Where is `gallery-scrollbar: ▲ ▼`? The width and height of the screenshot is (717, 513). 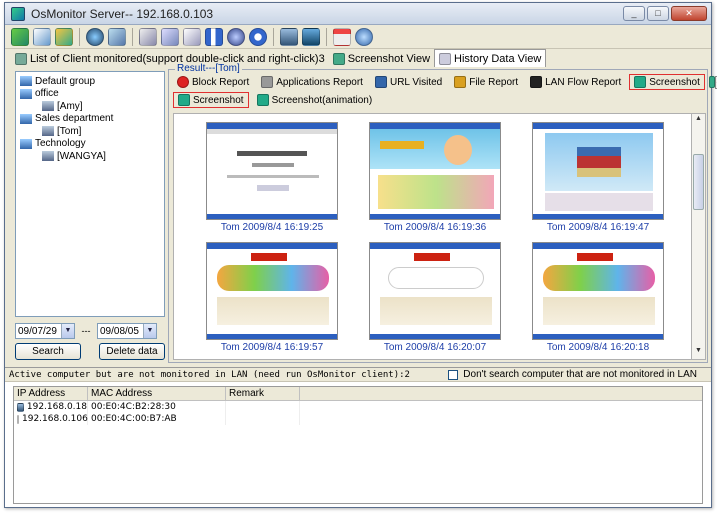
gallery-scrollbar: ▲ ▼ is located at coordinates (699, 236).